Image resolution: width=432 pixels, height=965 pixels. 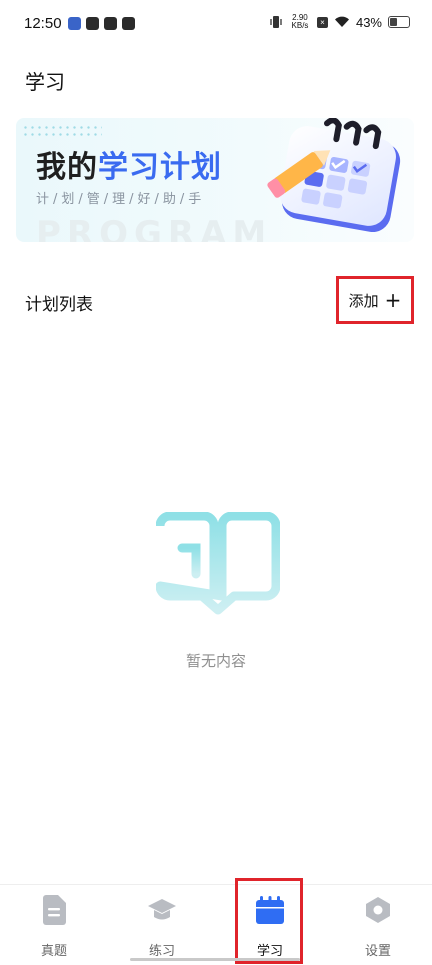 What do you see at coordinates (215, 661) in the screenshot?
I see `empty-state-text: 暂无内容` at bounding box center [215, 661].